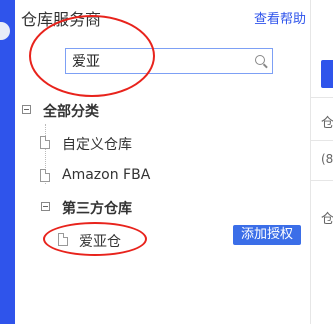  I want to click on tree-item-amazon-fba: Amazon FBA, so click(106, 175).